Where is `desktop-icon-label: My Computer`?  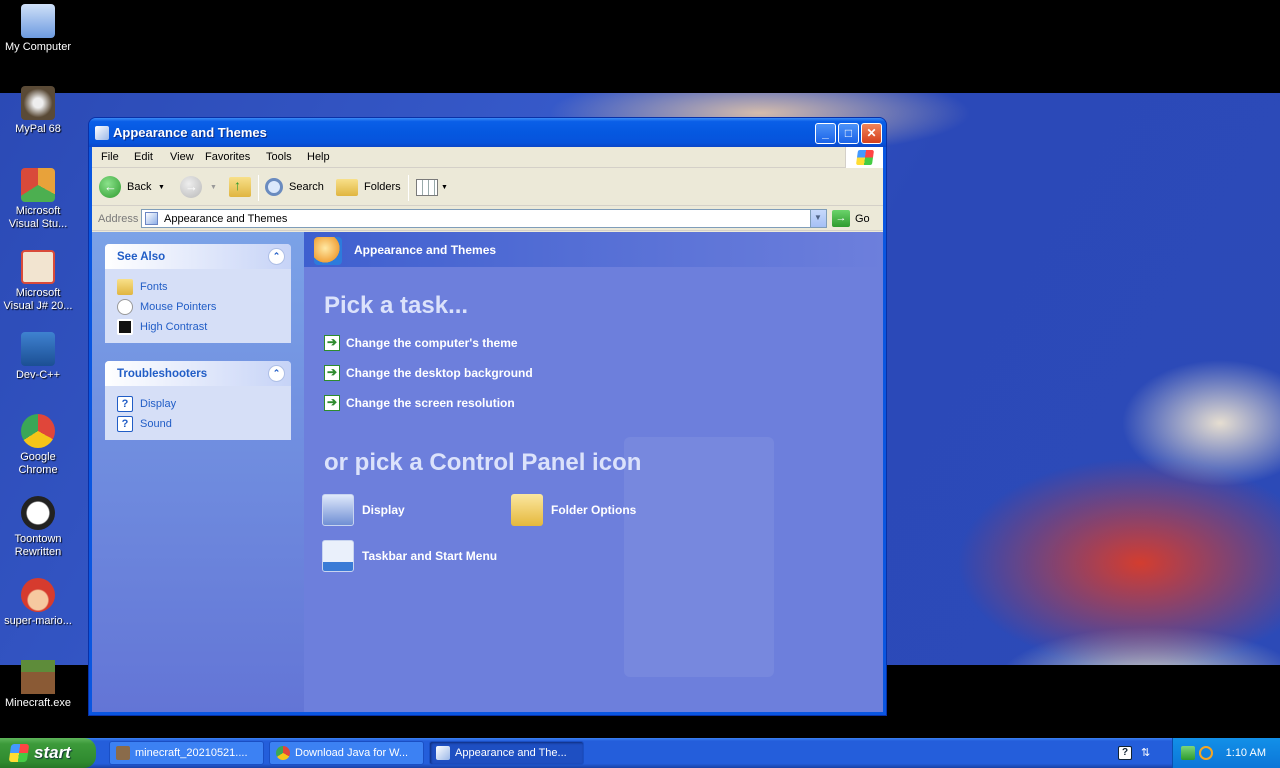 desktop-icon-label: My Computer is located at coordinates (38, 47).